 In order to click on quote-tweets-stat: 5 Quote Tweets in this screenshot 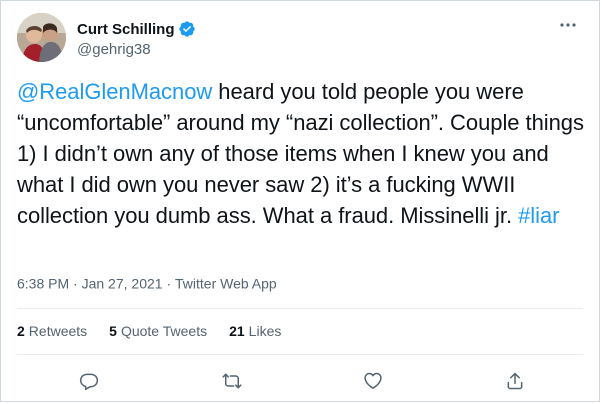, I will do `click(158, 331)`.